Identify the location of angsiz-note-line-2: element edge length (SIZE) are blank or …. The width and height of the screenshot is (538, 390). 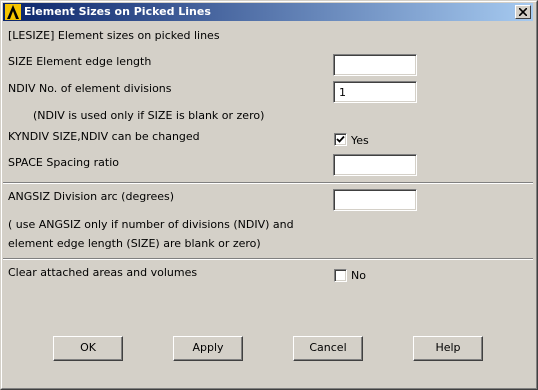
(134, 243).